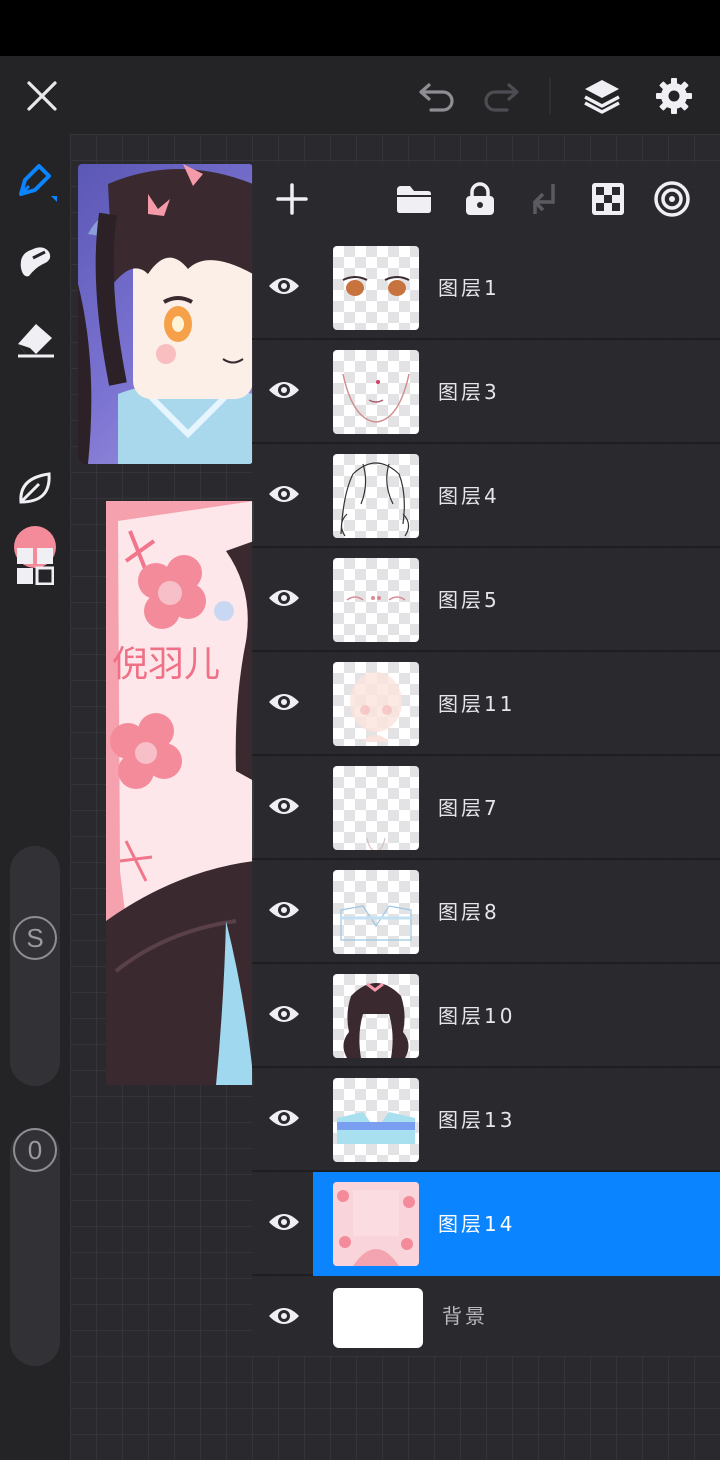  I want to click on add-icon, so click(292, 199).